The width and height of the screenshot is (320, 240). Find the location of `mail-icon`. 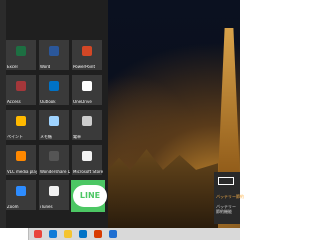

mail-icon is located at coordinates (83, 234).